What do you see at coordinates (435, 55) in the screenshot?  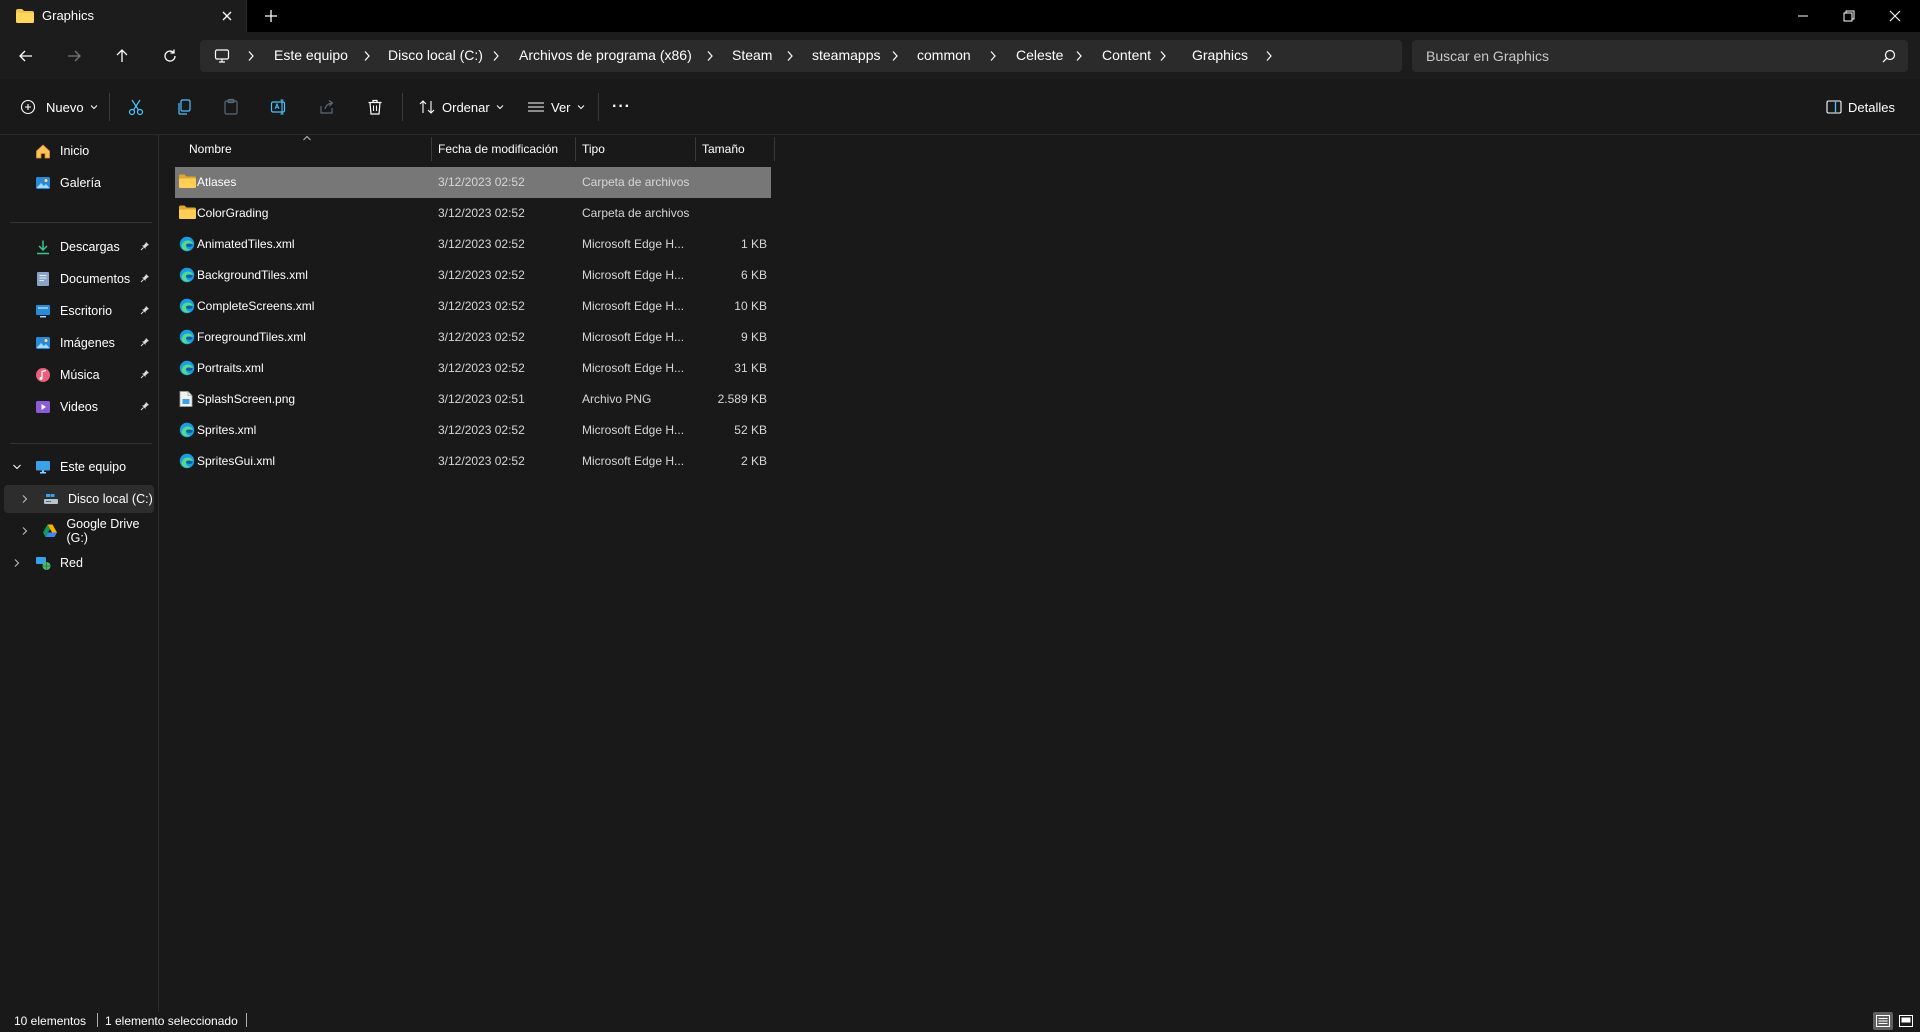 I see `breadcrumb-item: Disco local (C:)` at bounding box center [435, 55].